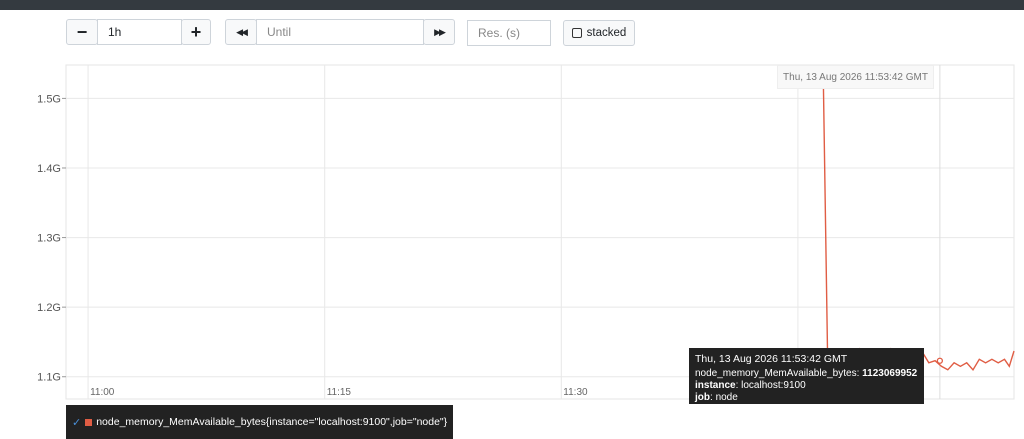  What do you see at coordinates (102, 392) in the screenshot?
I see `x-tick-label: 11:00` at bounding box center [102, 392].